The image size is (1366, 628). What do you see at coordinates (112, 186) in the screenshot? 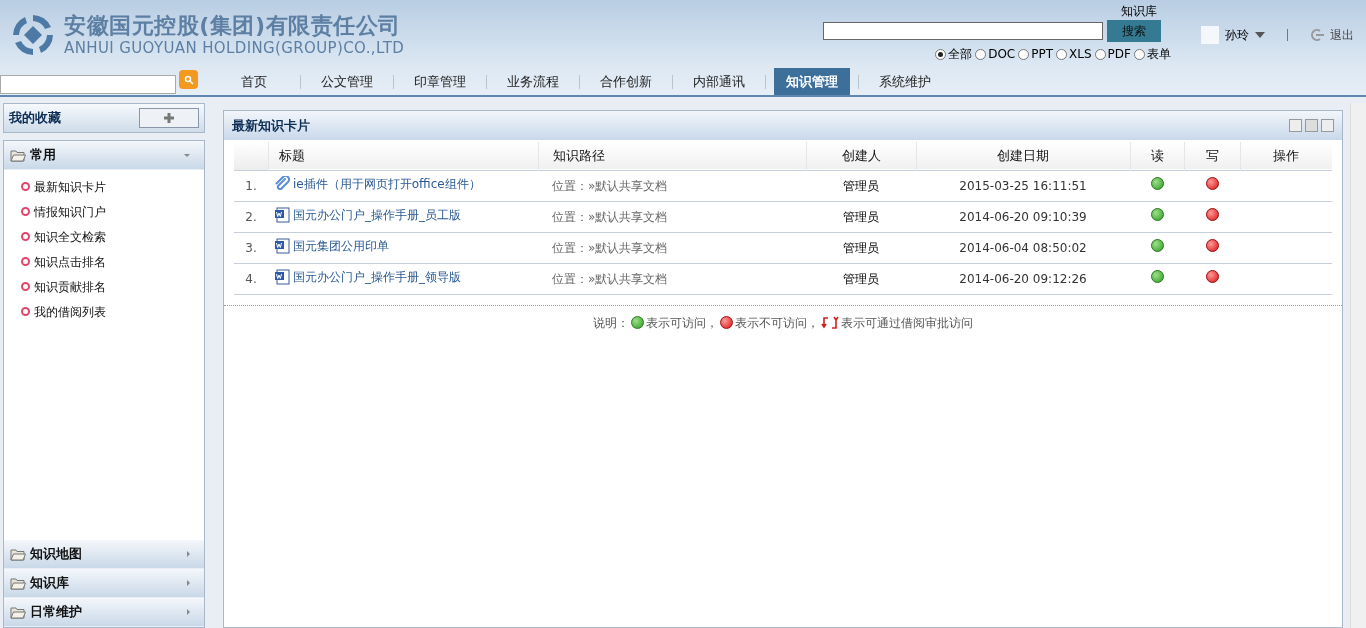
I see `sidebar-link: 最新知识卡片` at bounding box center [112, 186].